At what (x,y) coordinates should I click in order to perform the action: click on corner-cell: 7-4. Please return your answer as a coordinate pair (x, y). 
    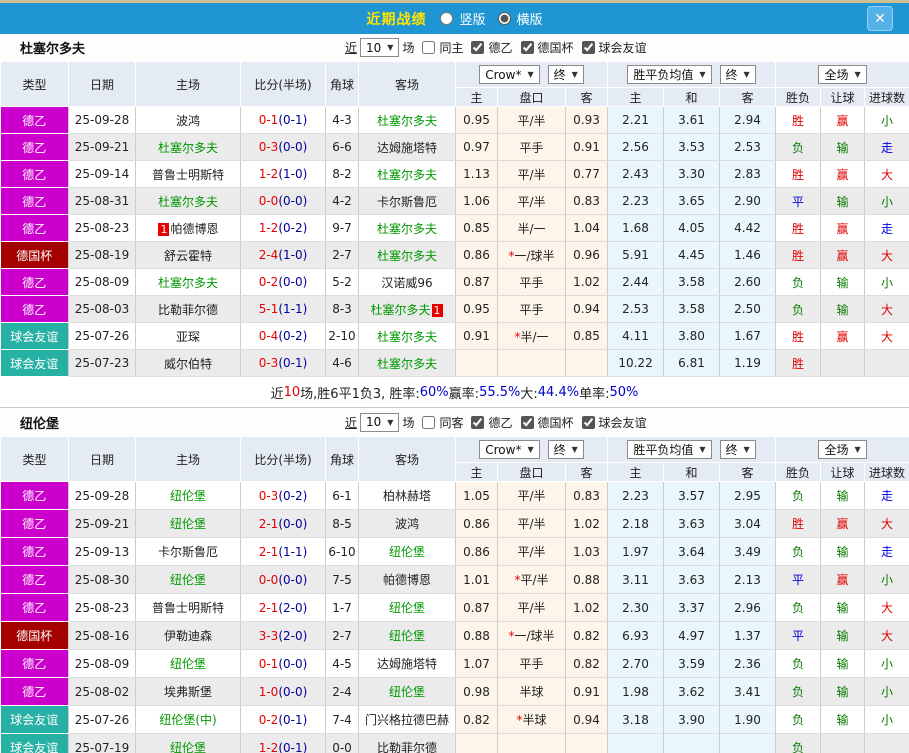
    Looking at the image, I should click on (342, 719).